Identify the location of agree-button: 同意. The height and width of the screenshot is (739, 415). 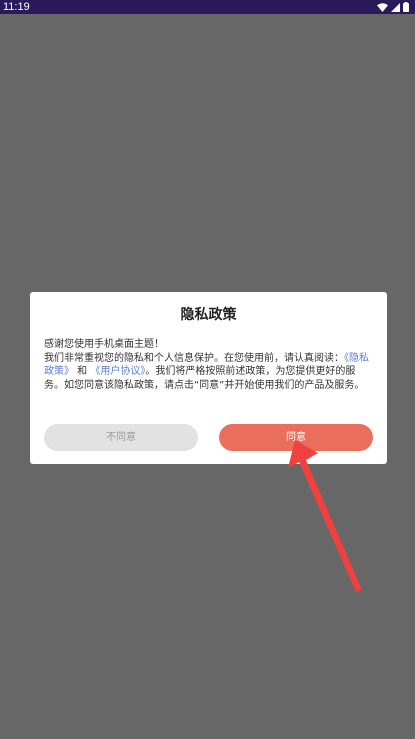
(296, 437).